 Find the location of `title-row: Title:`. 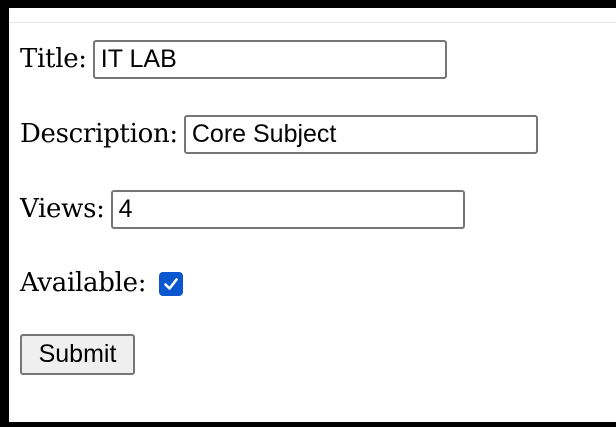

title-row: Title: is located at coordinates (233, 59).